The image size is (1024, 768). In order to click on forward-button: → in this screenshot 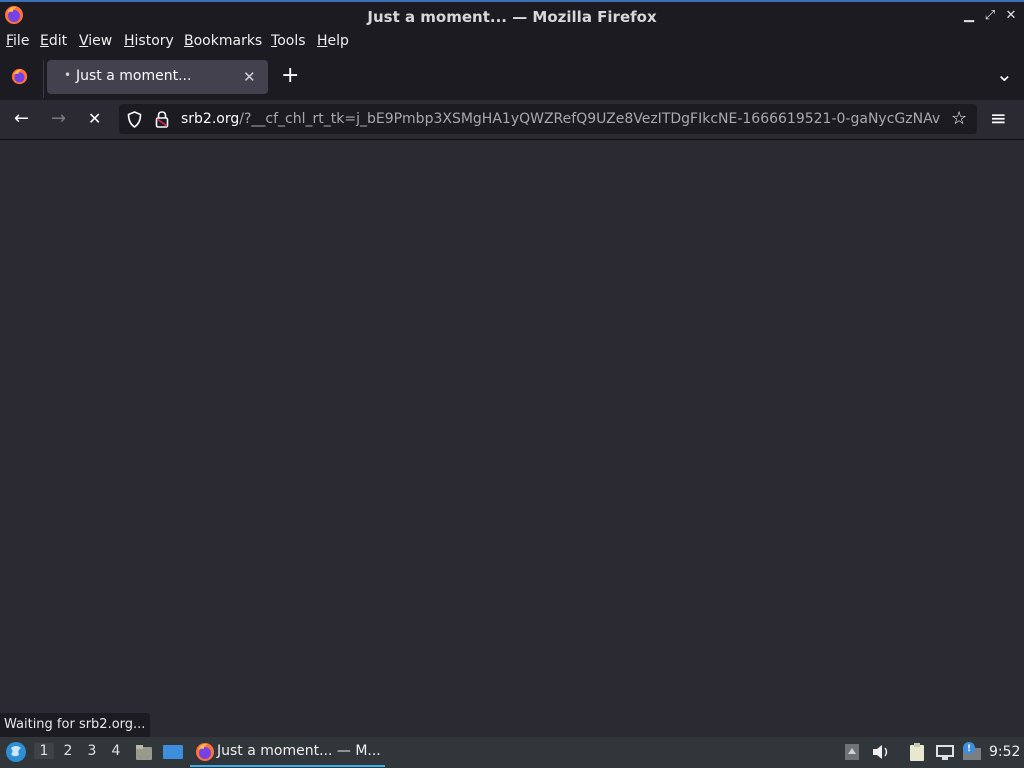, I will do `click(58, 118)`.